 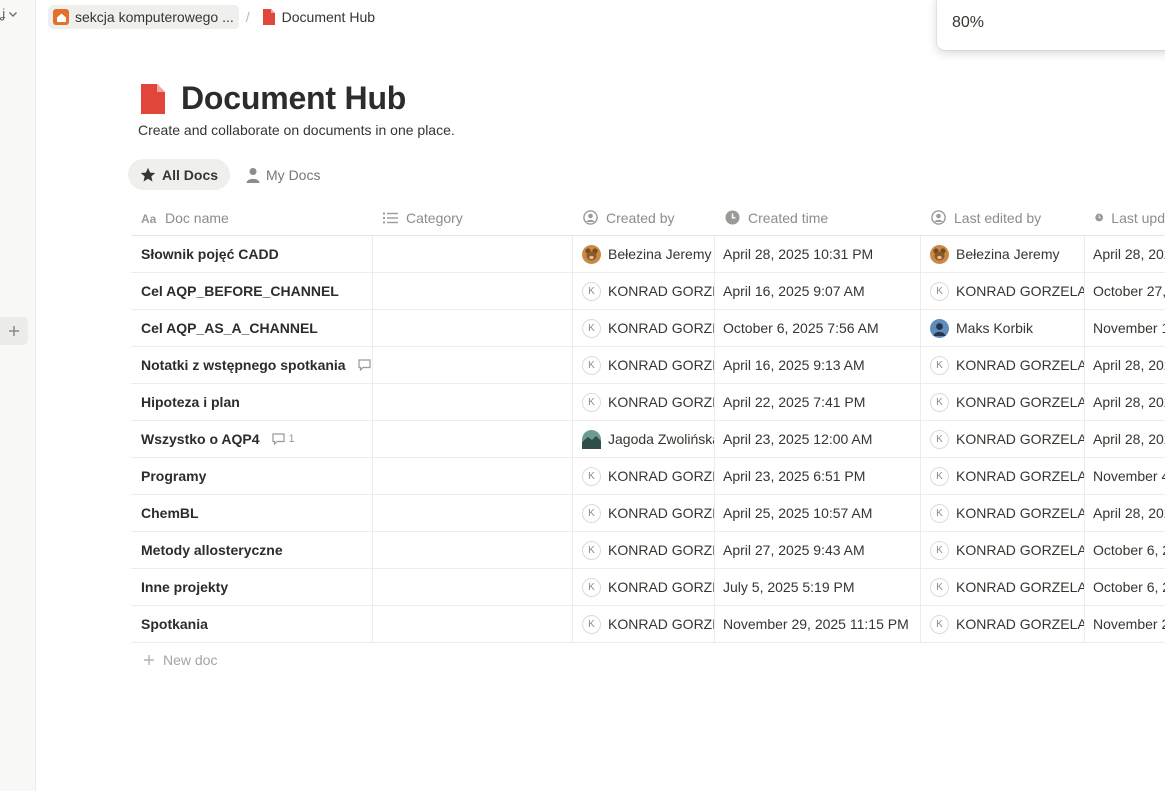 What do you see at coordinates (252, 587) in the screenshot?
I see `cell-doc-name: Inne projekty` at bounding box center [252, 587].